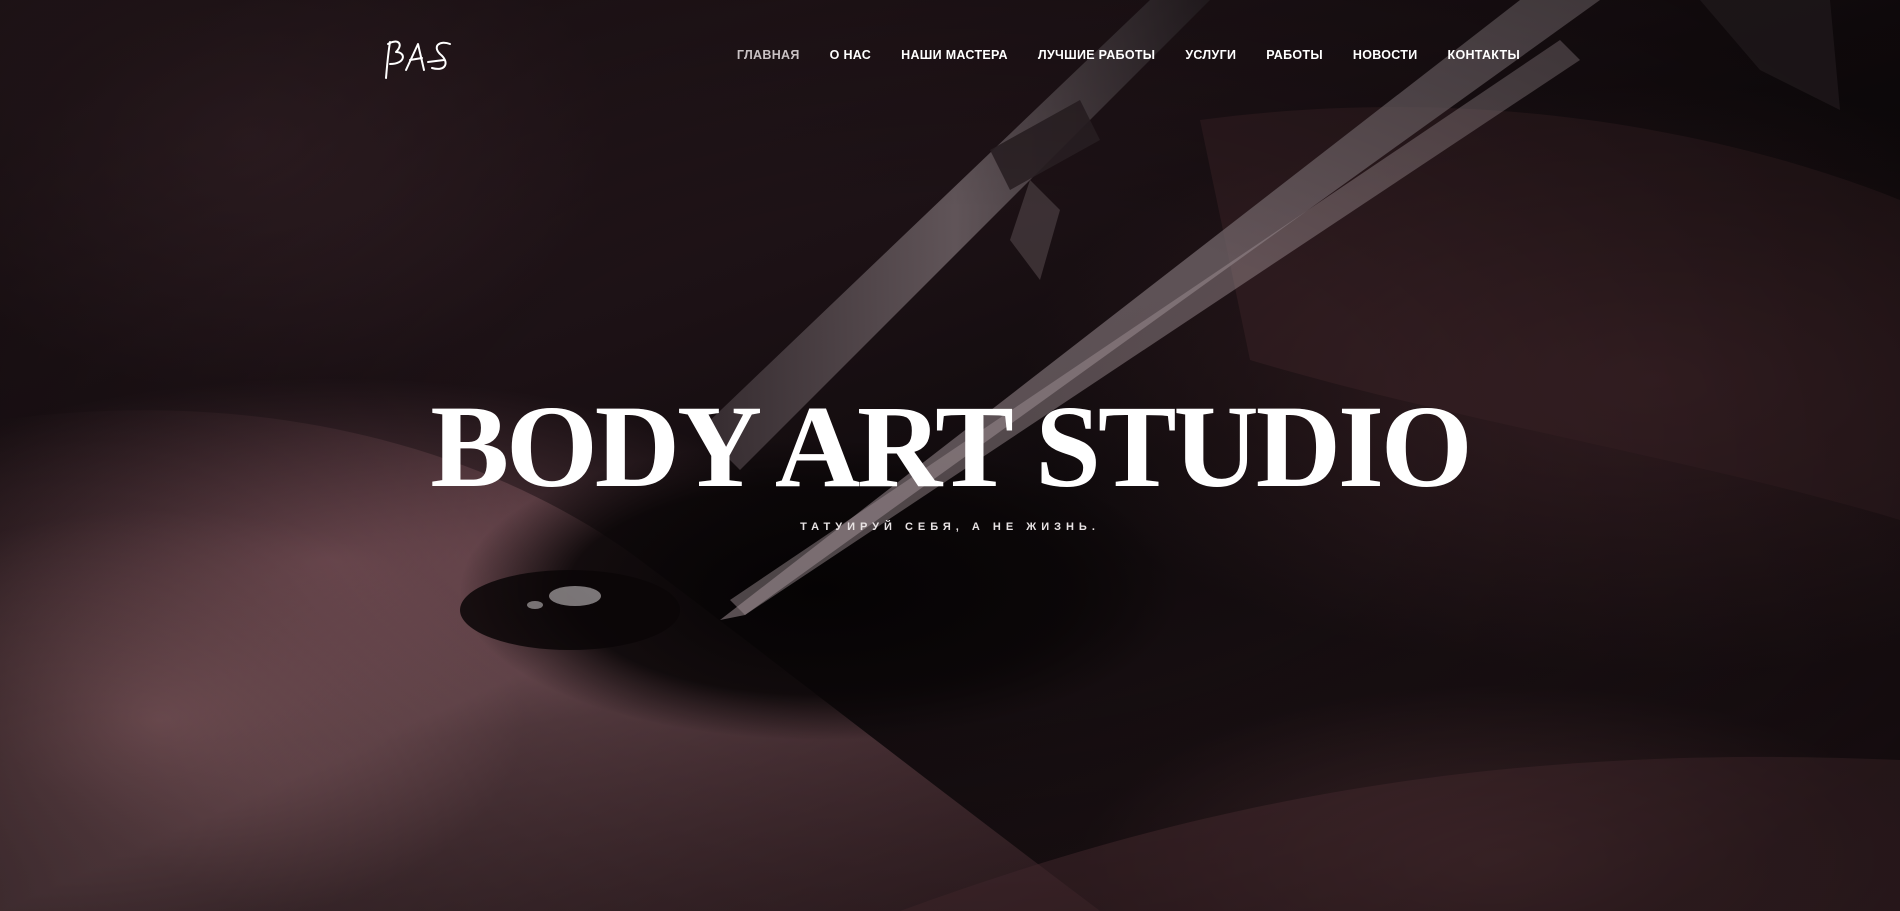  I want to click on hero-subtitle: ТАТУИРУЙ СЕБЯ, А НЕ ЖИЗНЬ., so click(950, 527).